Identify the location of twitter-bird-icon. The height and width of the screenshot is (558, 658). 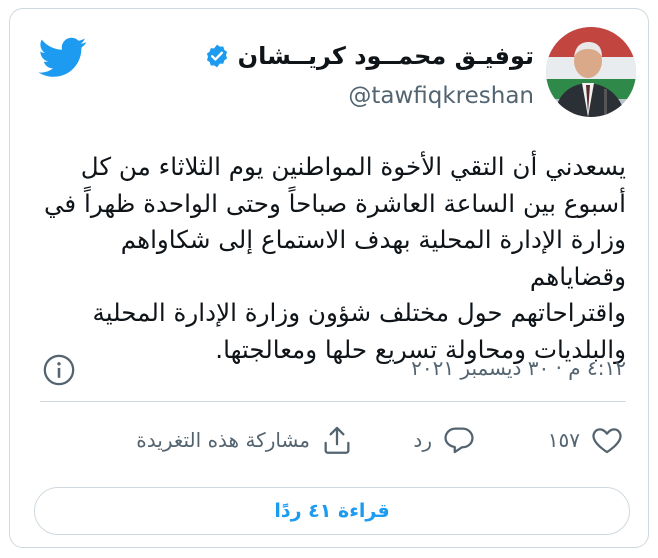
(63, 57).